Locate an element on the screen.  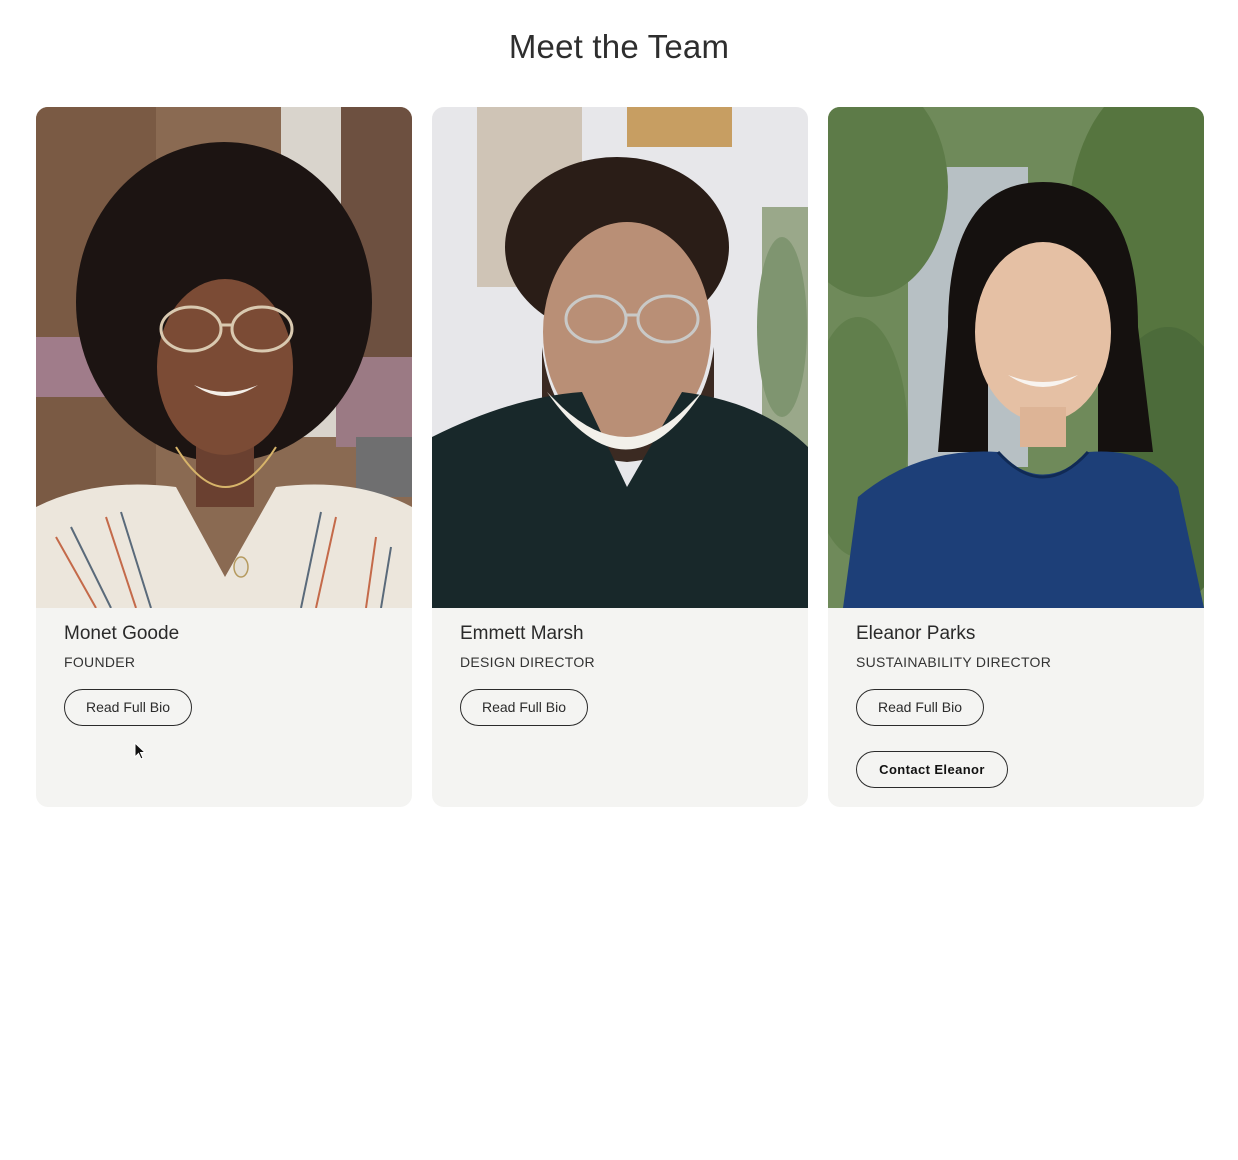
member-name: Emmett Marsh is located at coordinates (522, 633).